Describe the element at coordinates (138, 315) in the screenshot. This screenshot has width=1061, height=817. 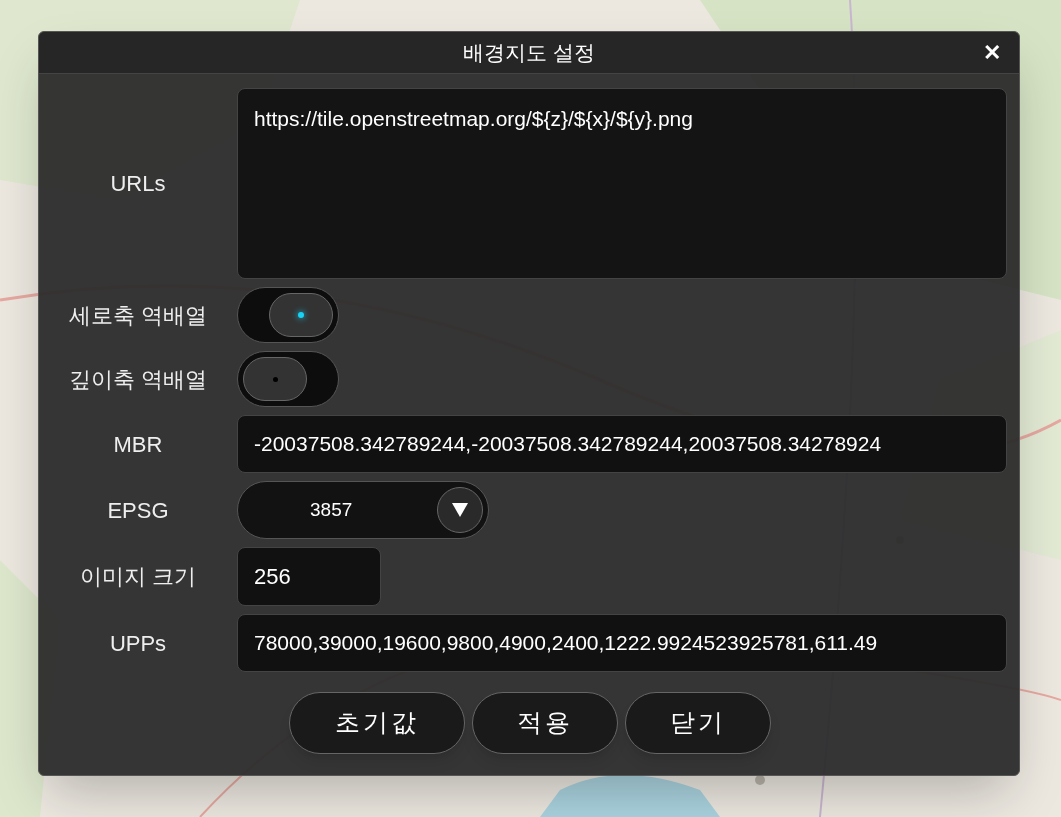
I see `field-label: 세로축 역배열` at that location.